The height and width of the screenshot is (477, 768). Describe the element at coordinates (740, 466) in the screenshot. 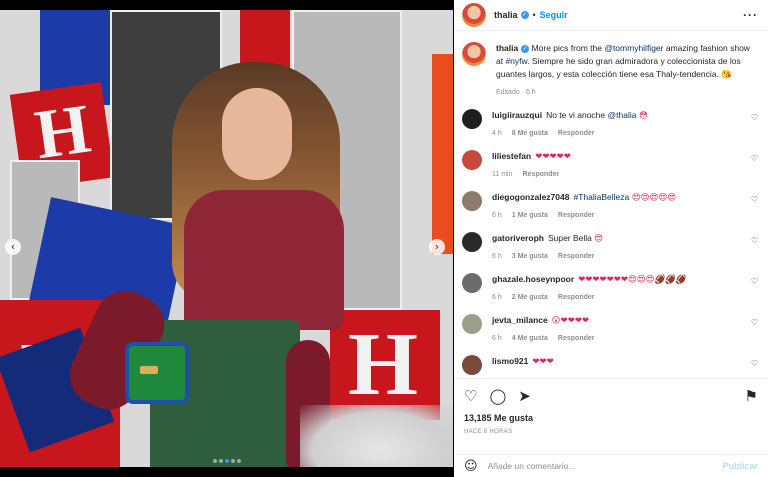

I see `publish-button: Publicar` at that location.